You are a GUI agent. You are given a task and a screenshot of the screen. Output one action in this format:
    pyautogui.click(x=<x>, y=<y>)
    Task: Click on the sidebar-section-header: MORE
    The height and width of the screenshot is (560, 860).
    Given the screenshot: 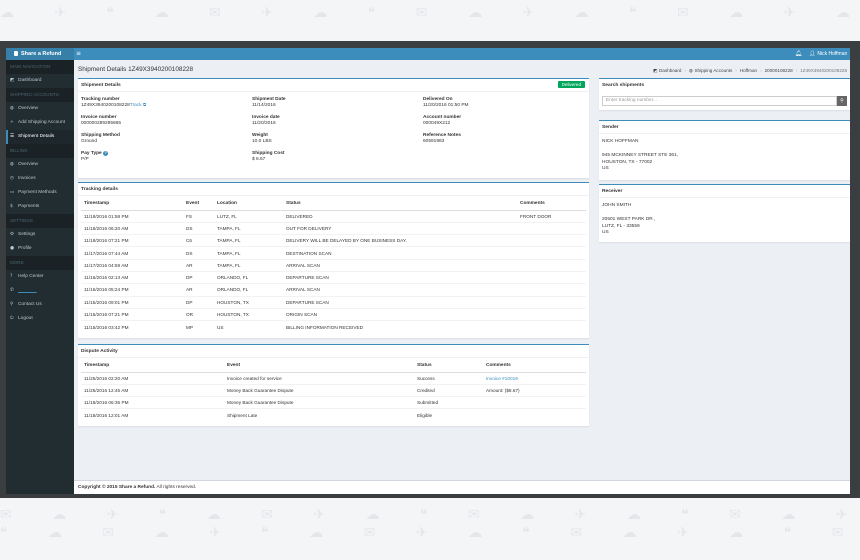 What is the action you would take?
    pyautogui.click(x=40, y=263)
    